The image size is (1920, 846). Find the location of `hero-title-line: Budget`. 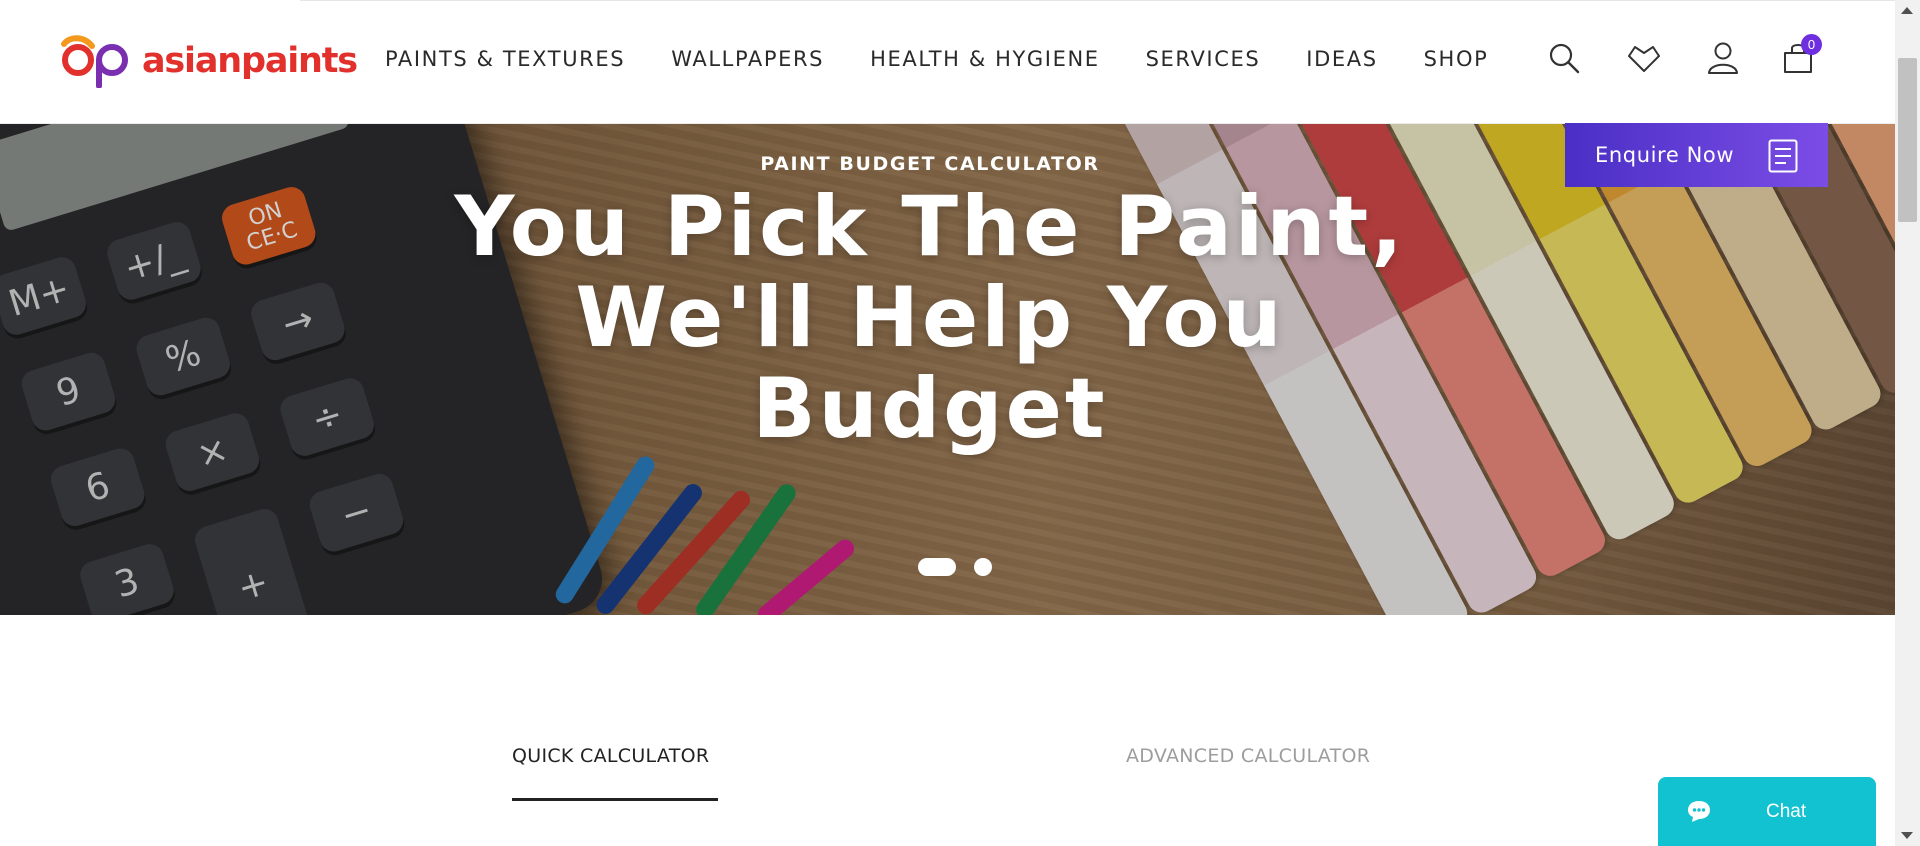

hero-title-line: Budget is located at coordinates (930, 408).